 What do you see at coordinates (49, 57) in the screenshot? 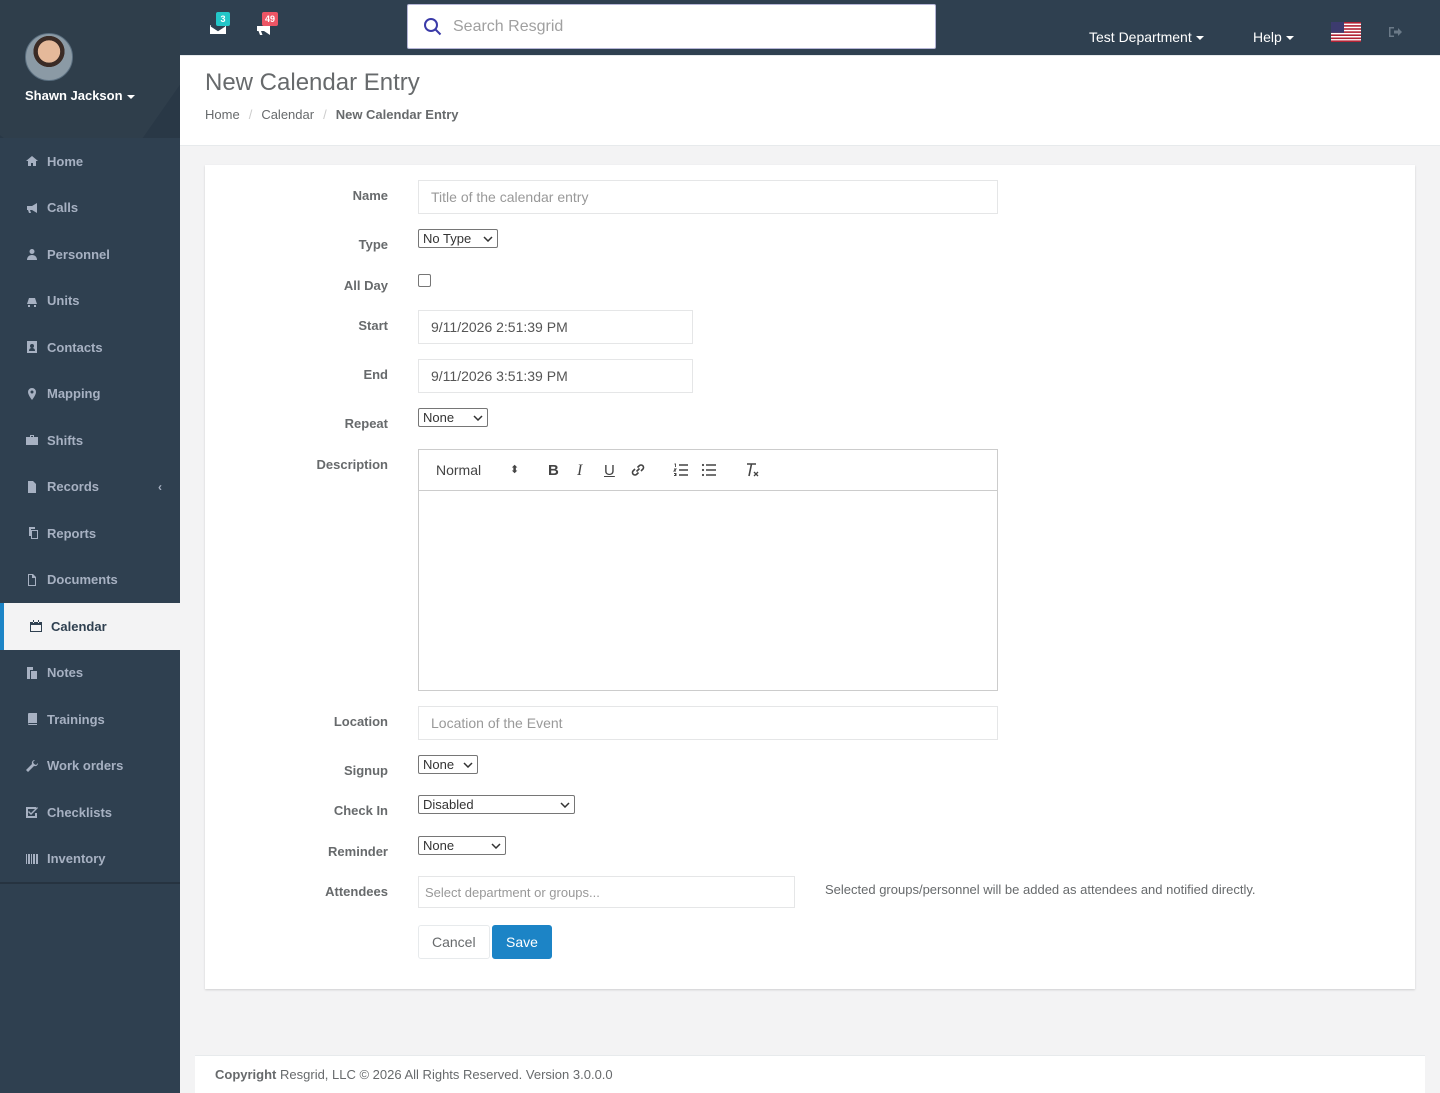
I see `avatar` at bounding box center [49, 57].